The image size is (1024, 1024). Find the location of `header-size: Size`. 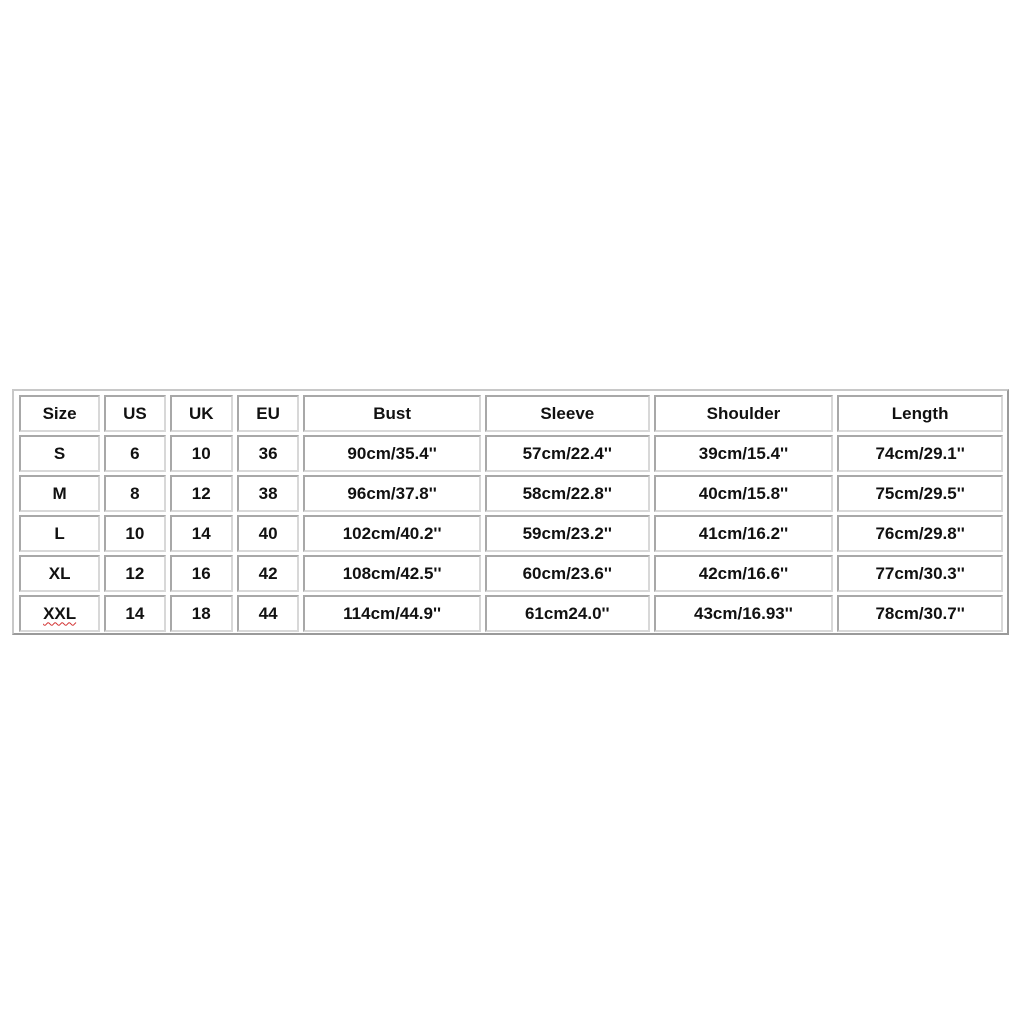

header-size: Size is located at coordinates (60, 413).